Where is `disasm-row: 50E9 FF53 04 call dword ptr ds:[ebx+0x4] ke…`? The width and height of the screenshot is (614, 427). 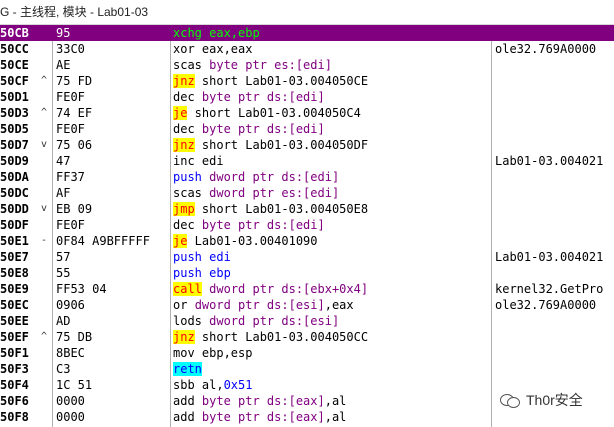 disasm-row: 50E9 FF53 04 call dword ptr ds:[ebx+0x4] ke… is located at coordinates (307, 289).